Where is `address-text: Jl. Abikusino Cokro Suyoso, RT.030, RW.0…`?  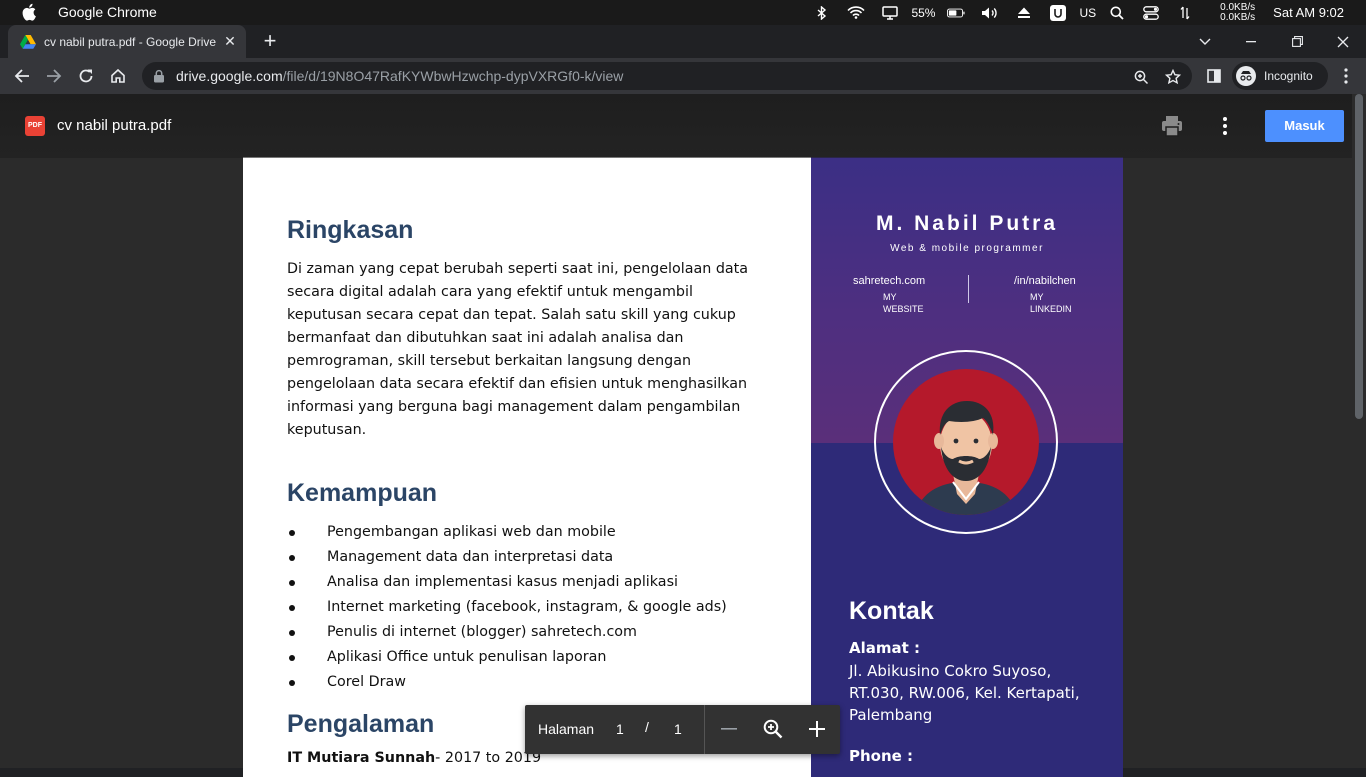
address-text: Jl. Abikusino Cokro Suyoso, RT.030, RW.0… is located at coordinates (964, 693).